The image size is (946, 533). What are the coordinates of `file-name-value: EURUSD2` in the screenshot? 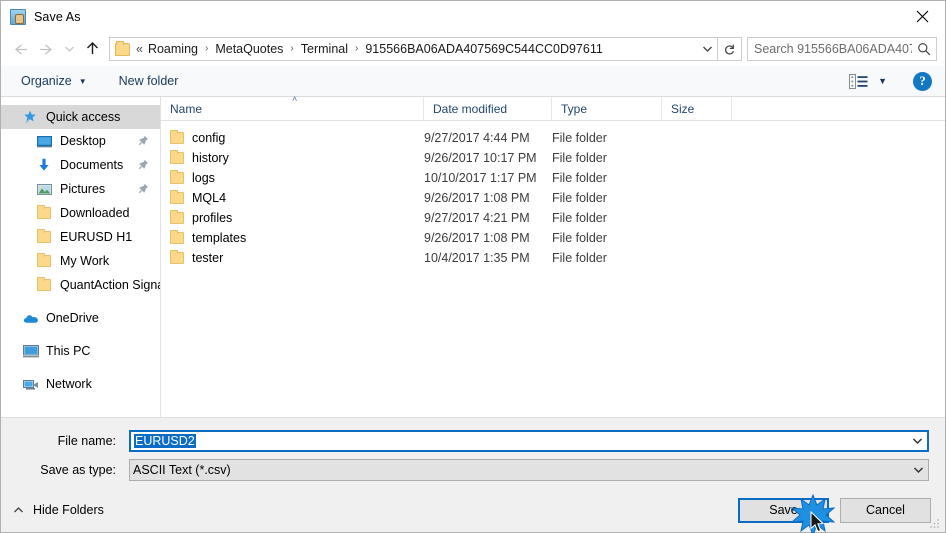 It's located at (165, 441).